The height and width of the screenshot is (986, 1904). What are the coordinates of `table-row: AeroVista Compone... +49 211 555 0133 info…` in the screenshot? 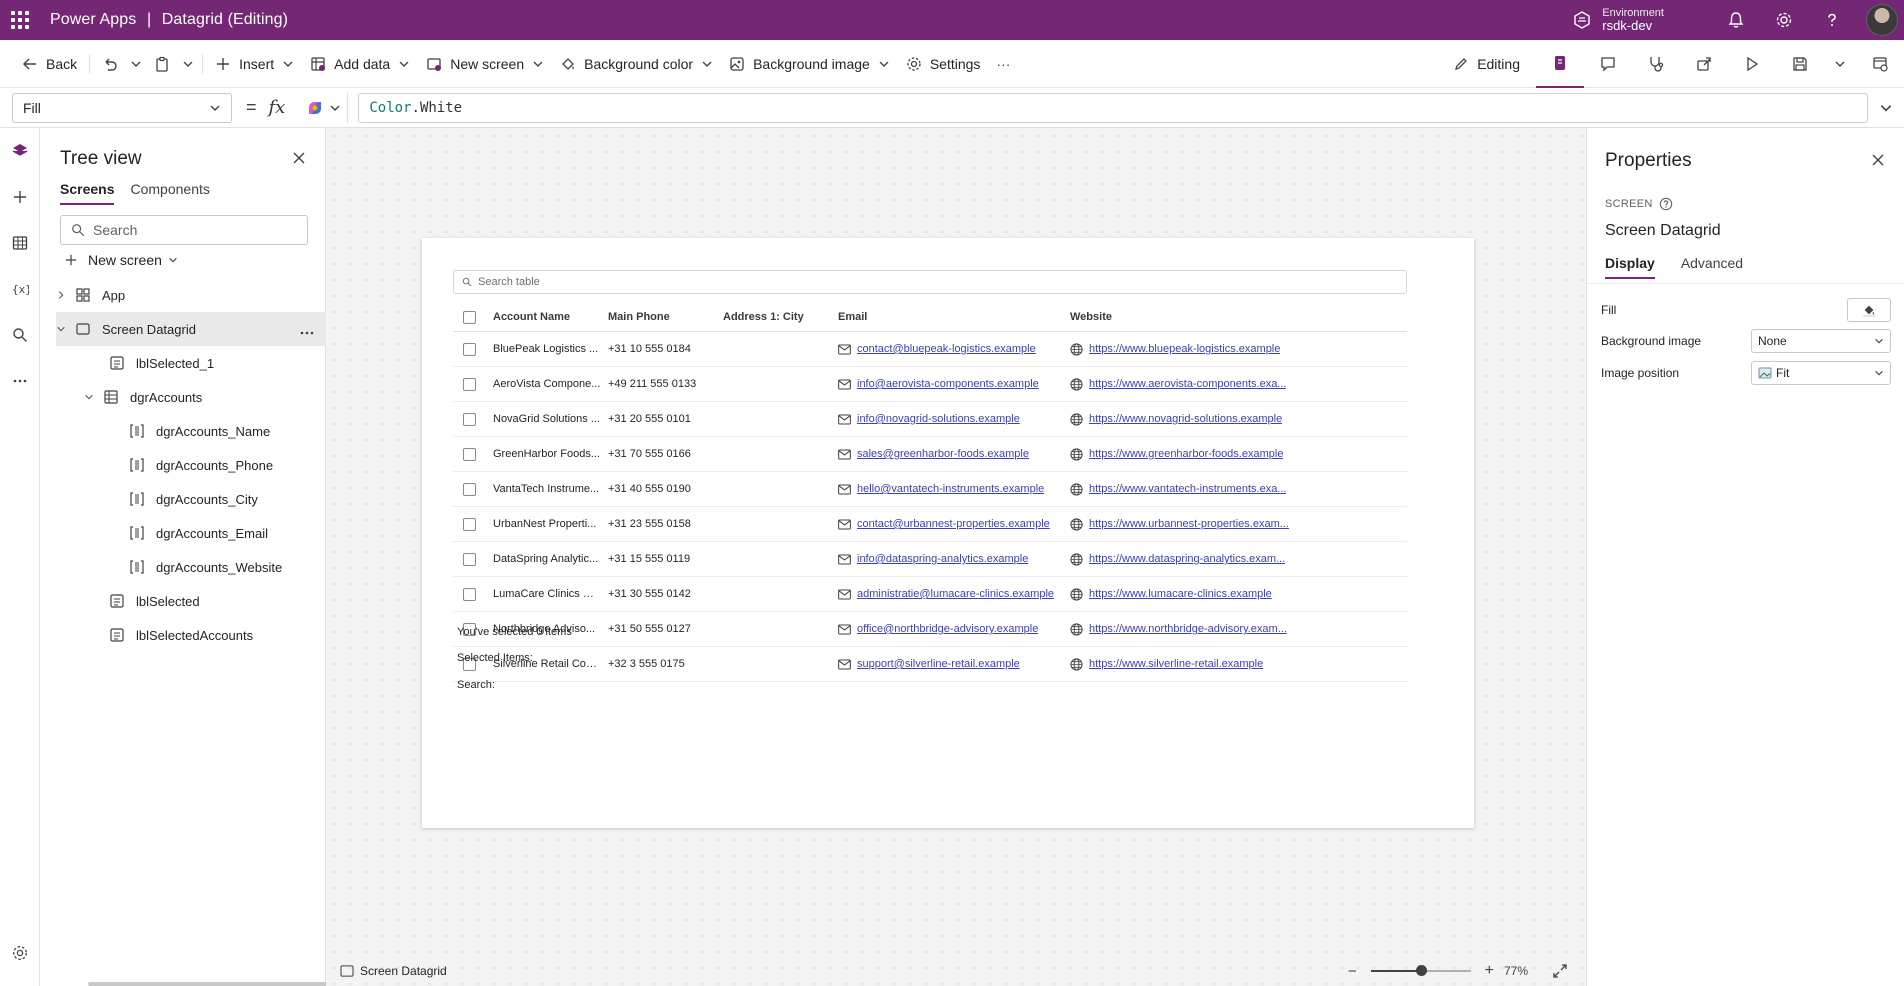 It's located at (930, 384).